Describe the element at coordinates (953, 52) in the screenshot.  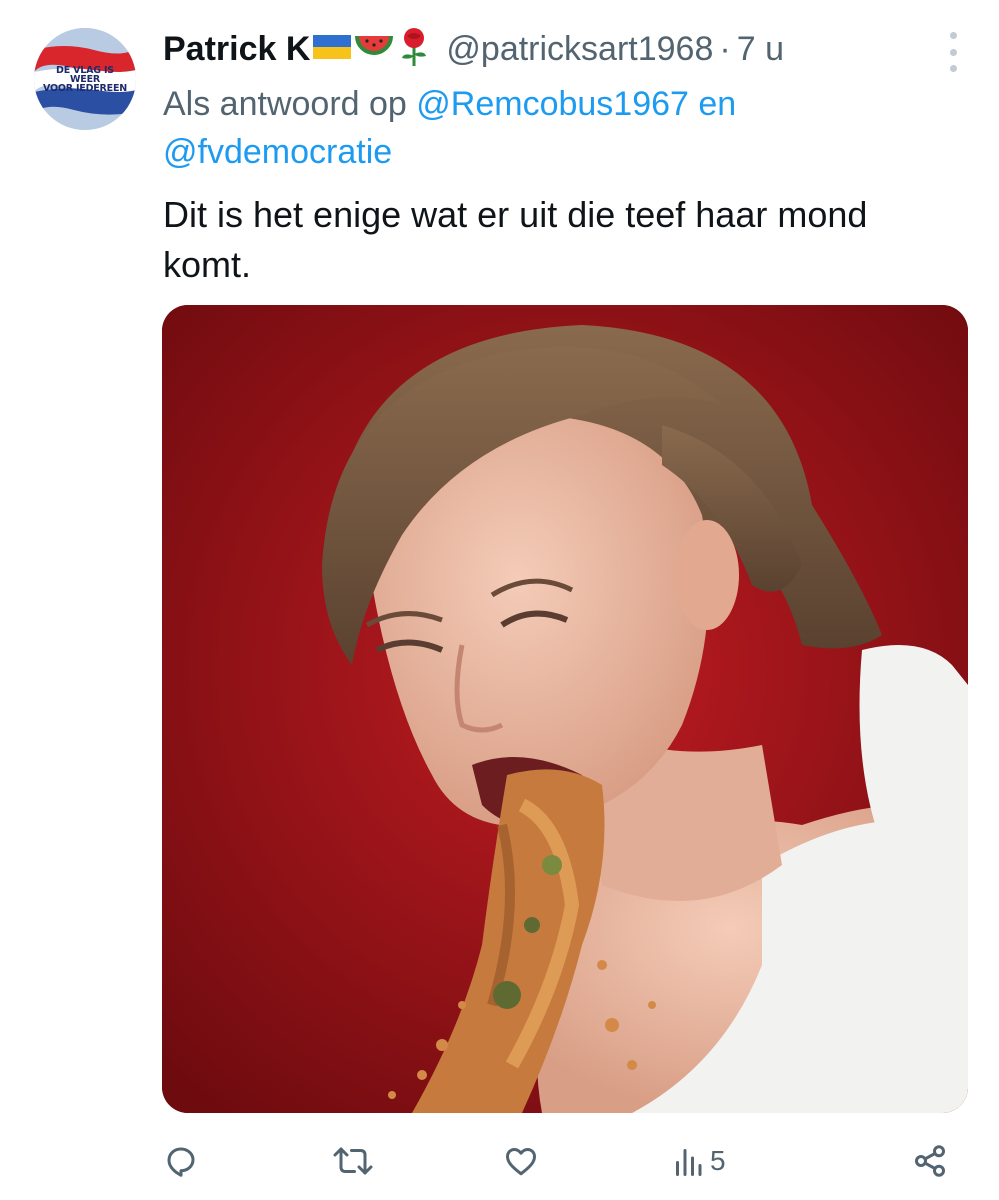
I see `more-options-icon` at that location.